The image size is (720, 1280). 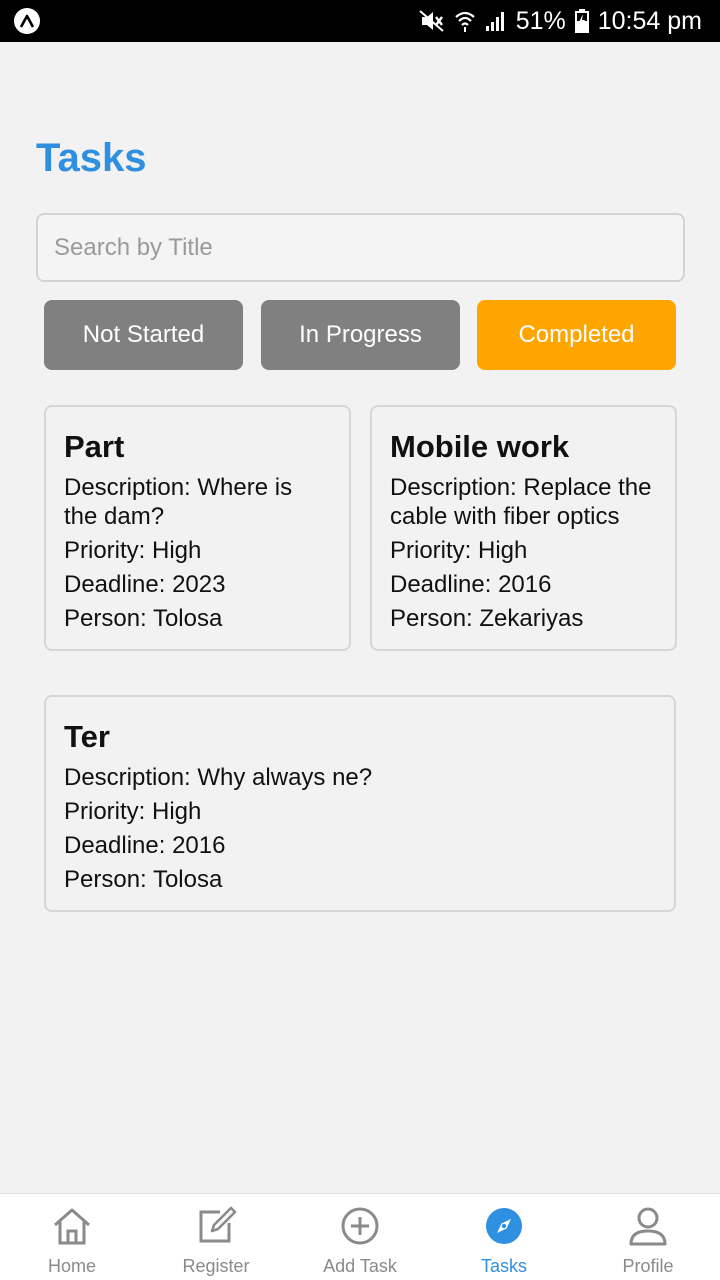 I want to click on search-input, so click(x=360, y=247).